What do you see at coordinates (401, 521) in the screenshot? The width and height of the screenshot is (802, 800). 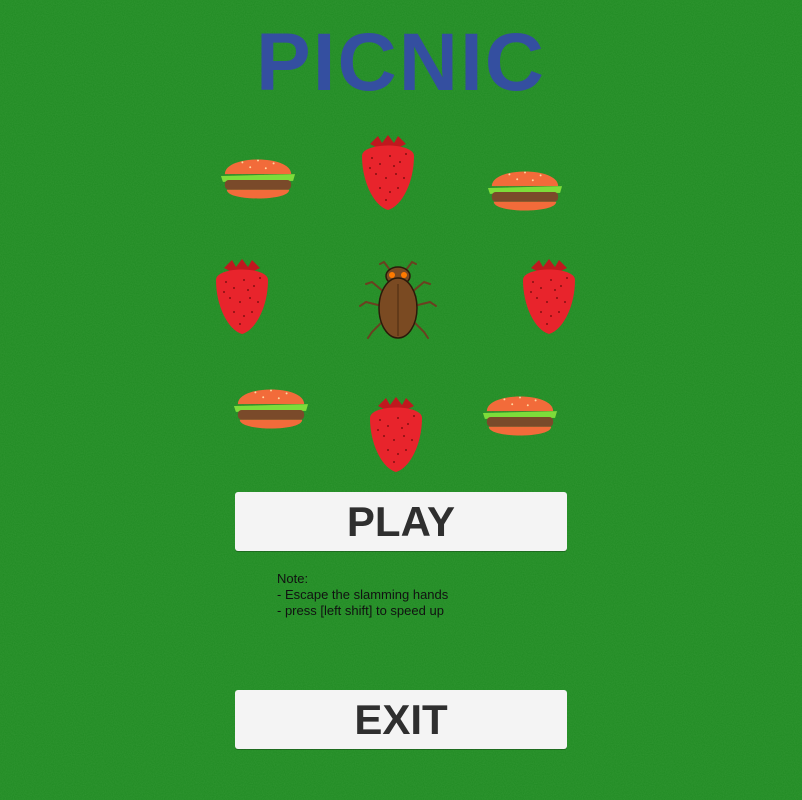 I see `play-button: PLAY` at bounding box center [401, 521].